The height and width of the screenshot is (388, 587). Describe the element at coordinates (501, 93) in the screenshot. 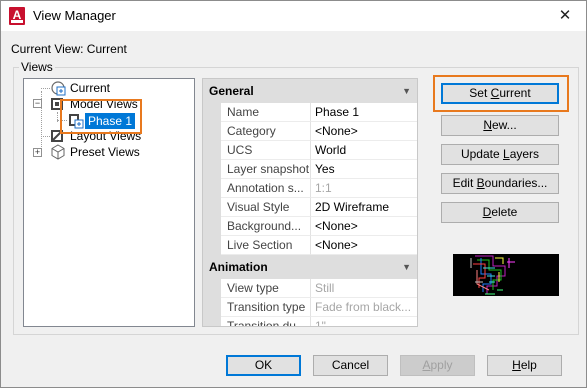

I see `set-current-highlight` at that location.